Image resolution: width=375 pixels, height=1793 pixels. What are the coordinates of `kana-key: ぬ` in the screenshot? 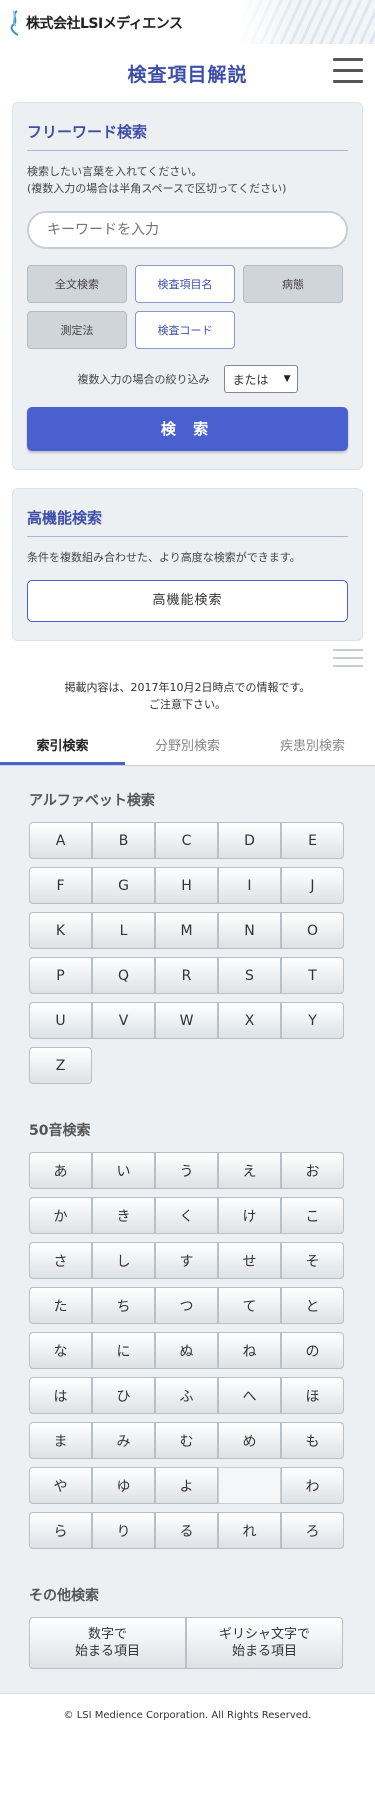 It's located at (186, 1350).